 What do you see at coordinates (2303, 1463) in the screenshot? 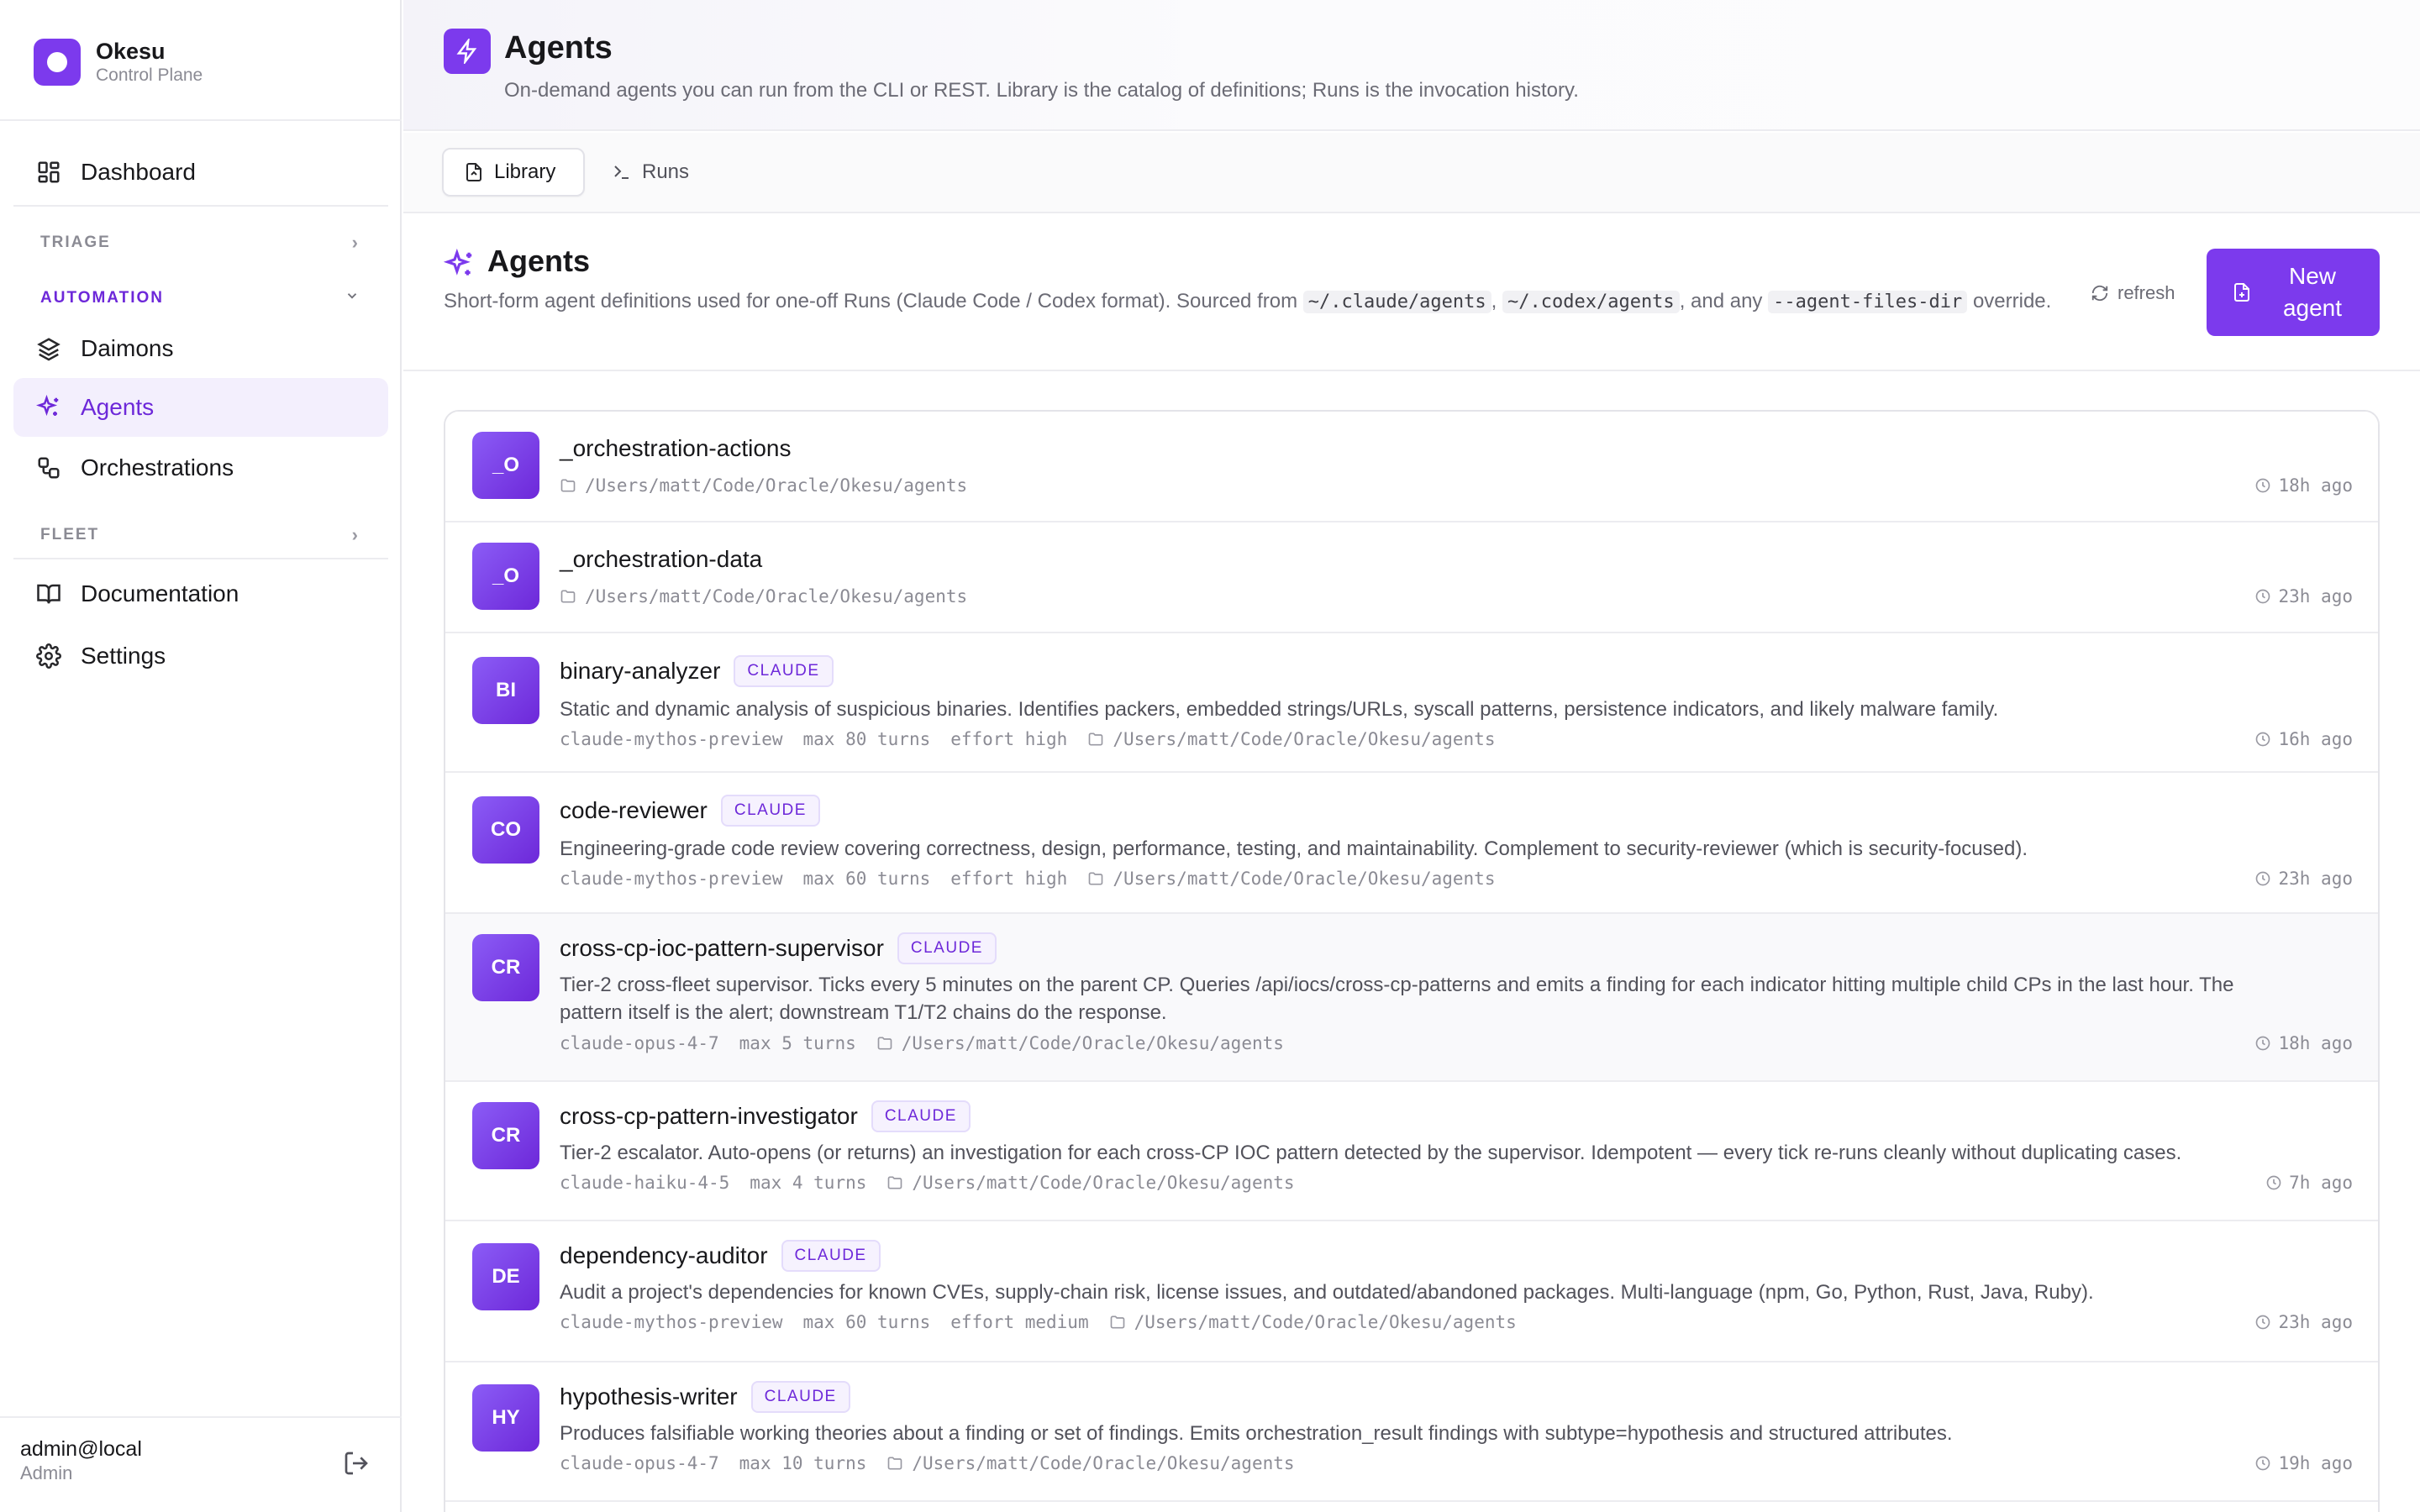
I see `agent-updated: 19h ago` at bounding box center [2303, 1463].